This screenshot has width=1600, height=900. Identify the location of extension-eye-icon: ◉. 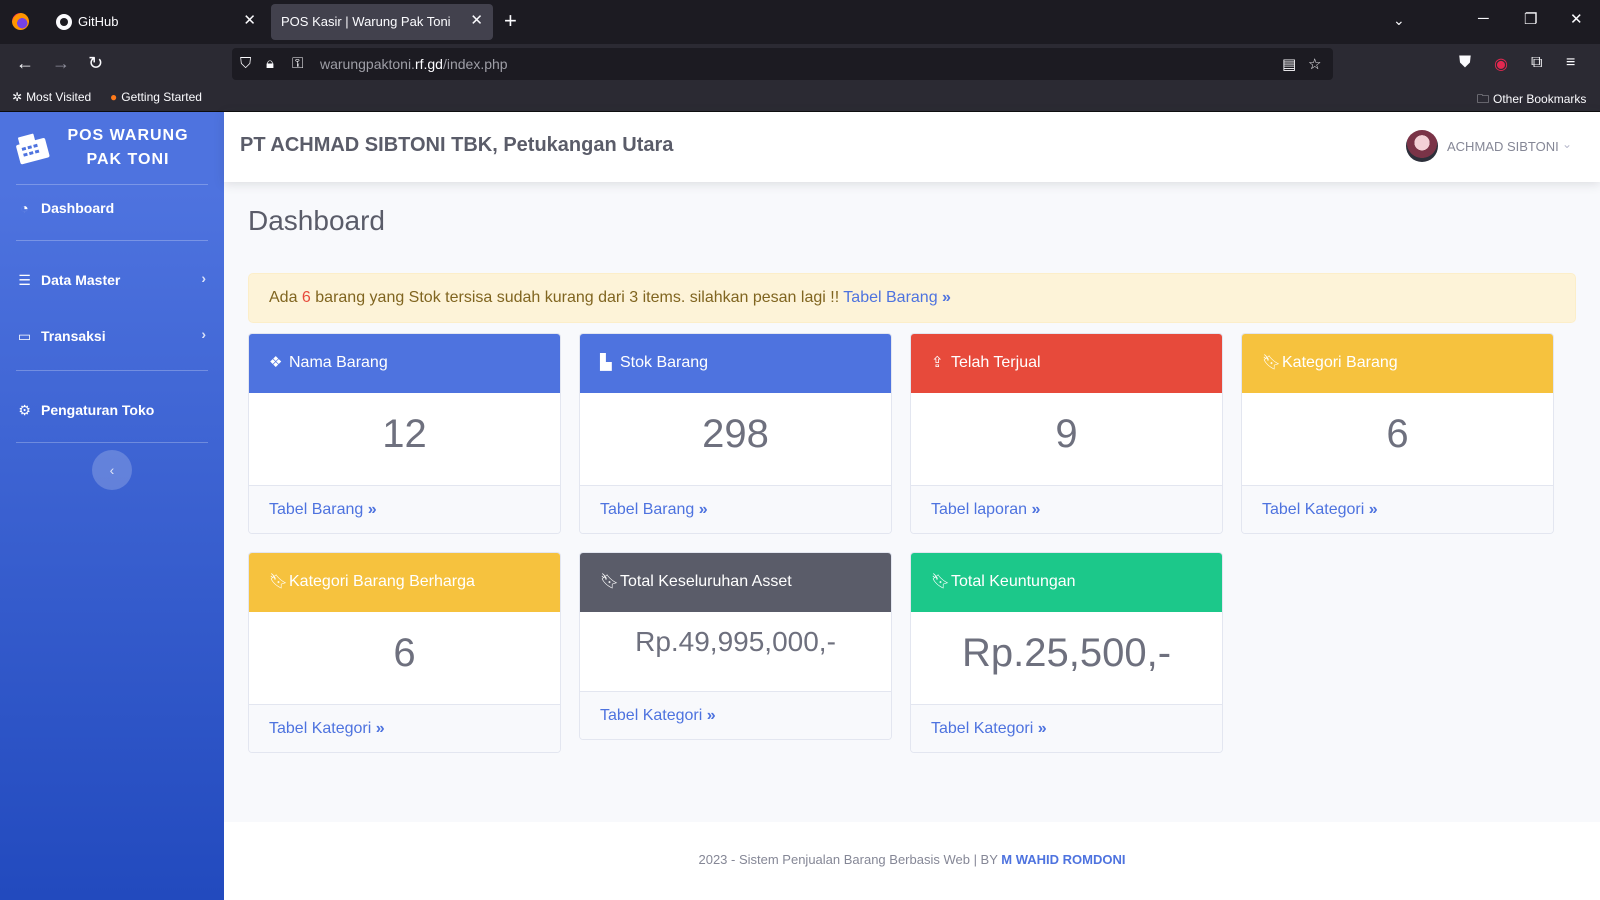
(1501, 64).